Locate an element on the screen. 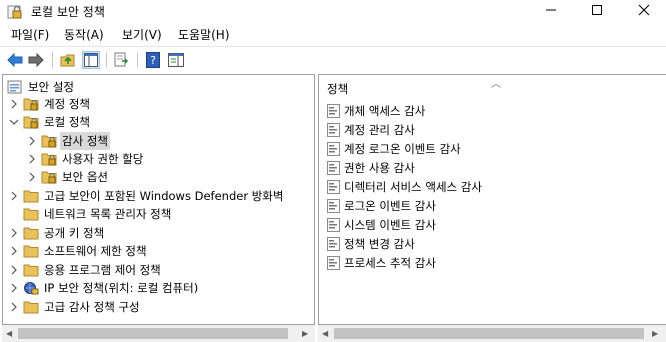  help-button: ? is located at coordinates (153, 60).